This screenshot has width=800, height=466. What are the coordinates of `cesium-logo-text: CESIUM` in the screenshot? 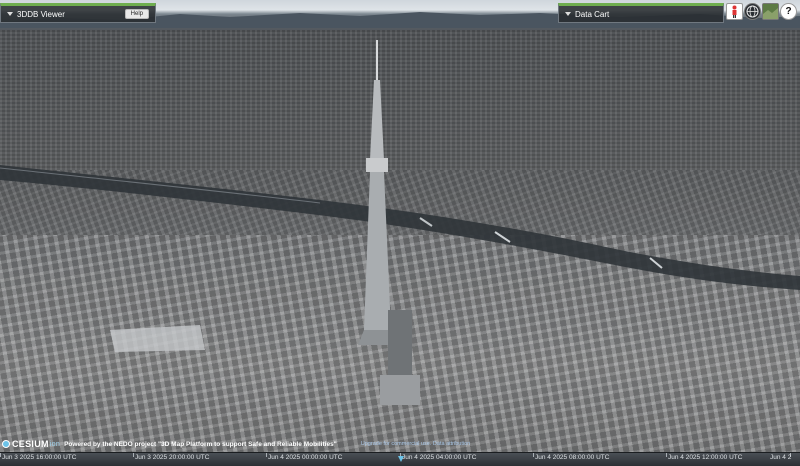 It's located at (30, 444).